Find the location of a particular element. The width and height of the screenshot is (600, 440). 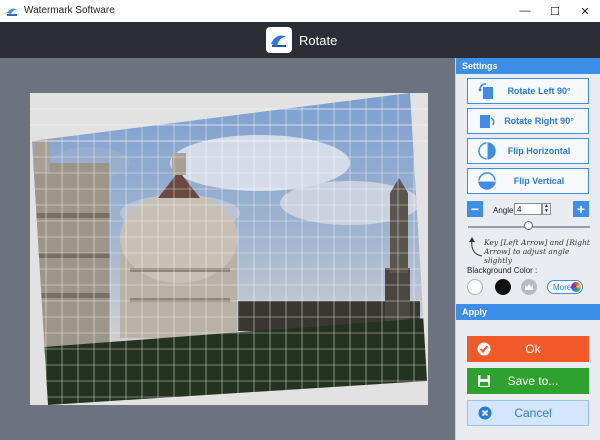

rotate-left-button: Rotate Left 90° is located at coordinates (528, 91).